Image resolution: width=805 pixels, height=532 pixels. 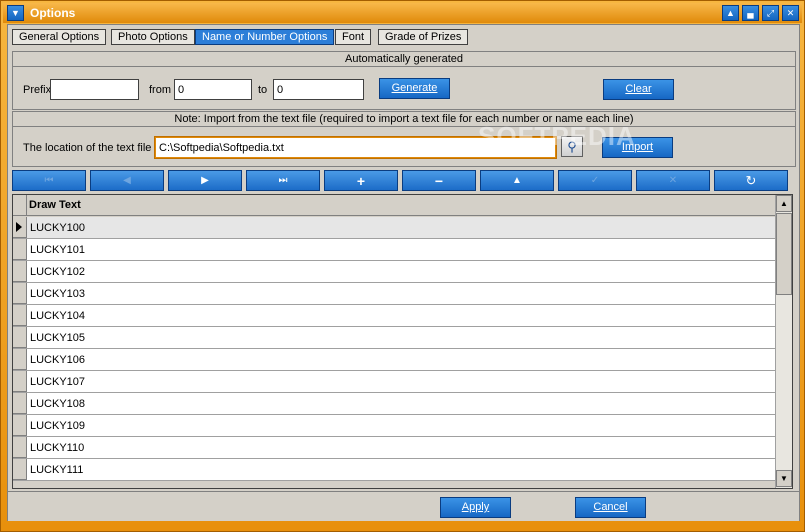 What do you see at coordinates (283, 180) in the screenshot?
I see `nav-last-button: ⏭` at bounding box center [283, 180].